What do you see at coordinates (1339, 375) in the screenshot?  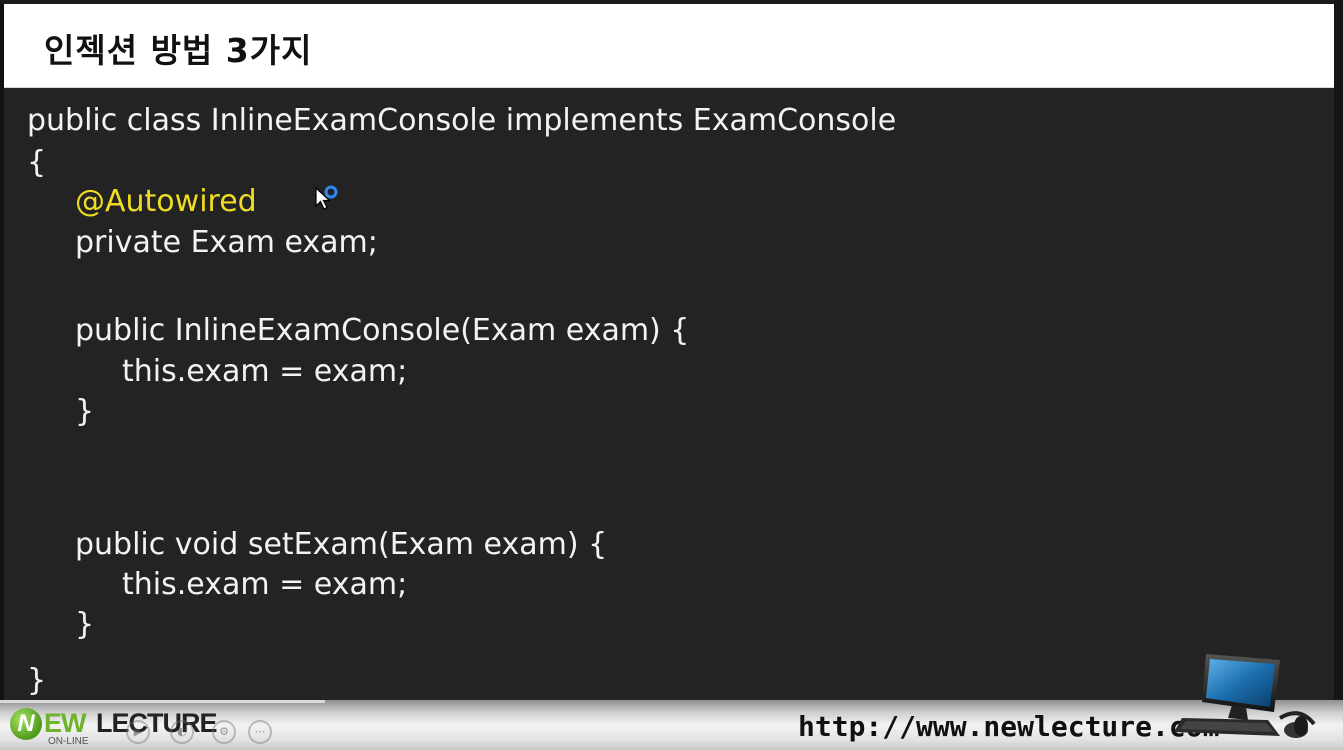 I see `window-right-border` at bounding box center [1339, 375].